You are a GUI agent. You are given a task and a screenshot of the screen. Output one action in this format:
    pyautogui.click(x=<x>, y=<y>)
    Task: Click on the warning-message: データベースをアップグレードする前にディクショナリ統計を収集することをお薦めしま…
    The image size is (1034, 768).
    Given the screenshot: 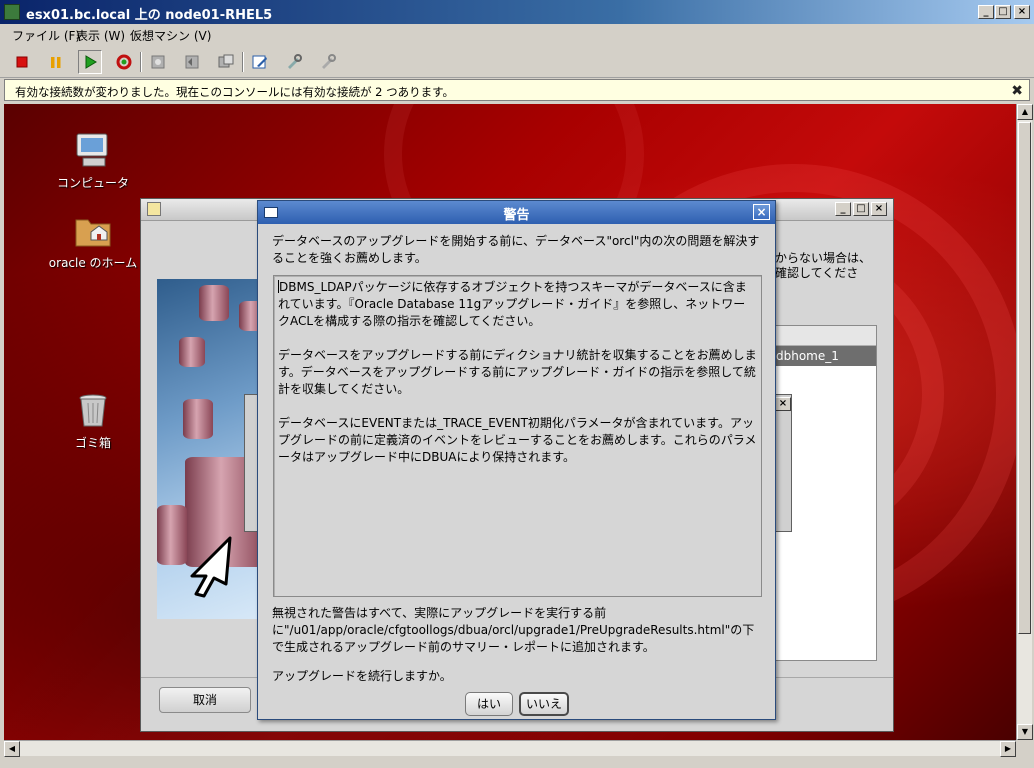 What is the action you would take?
    pyautogui.click(x=517, y=372)
    